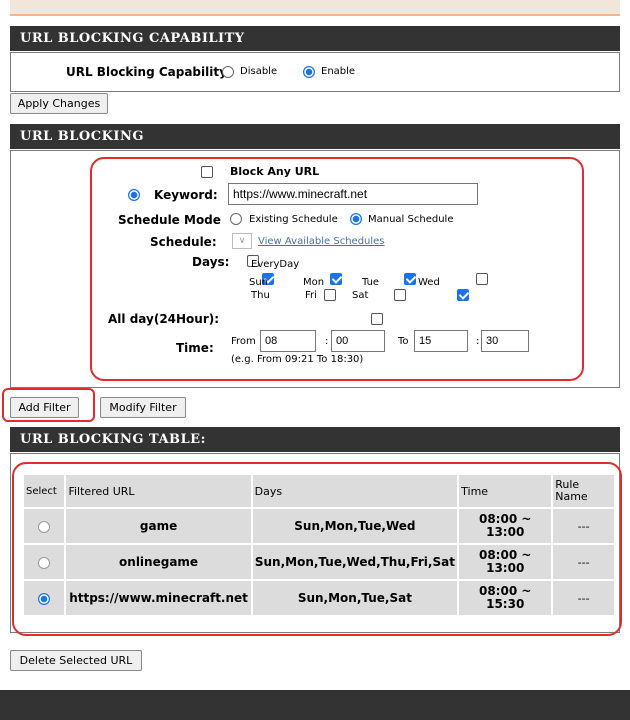  Describe the element at coordinates (183, 242) in the screenshot. I see `schedule-label: Schedule:` at that location.